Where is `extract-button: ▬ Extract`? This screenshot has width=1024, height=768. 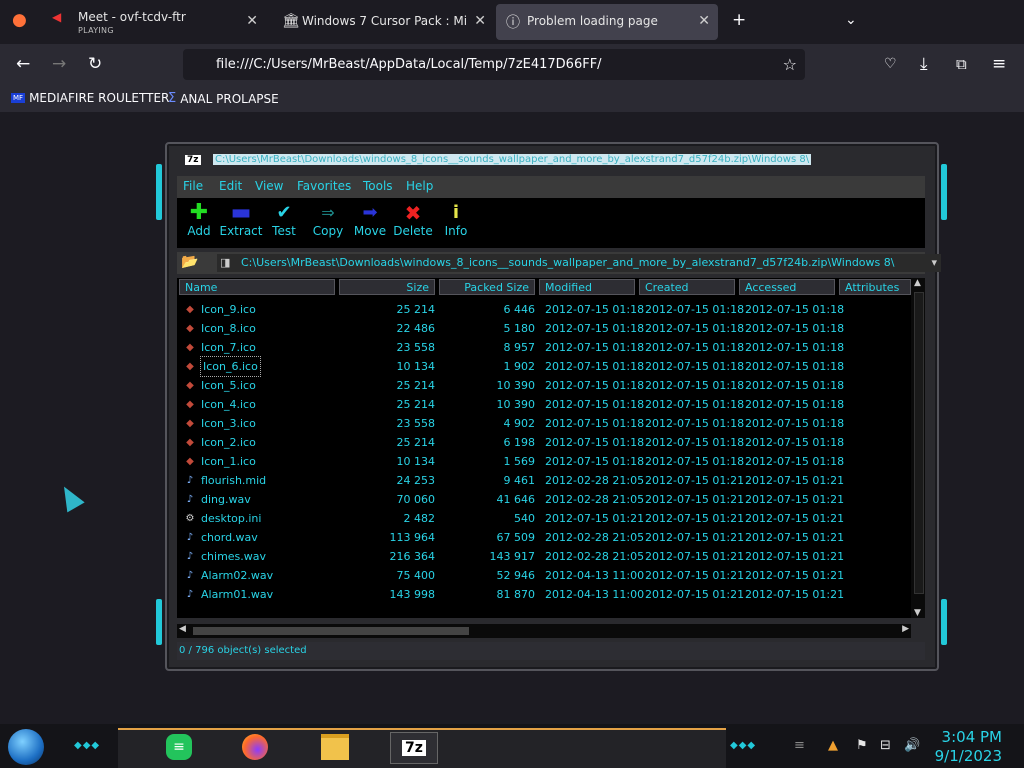 extract-button: ▬ Extract is located at coordinates (241, 220).